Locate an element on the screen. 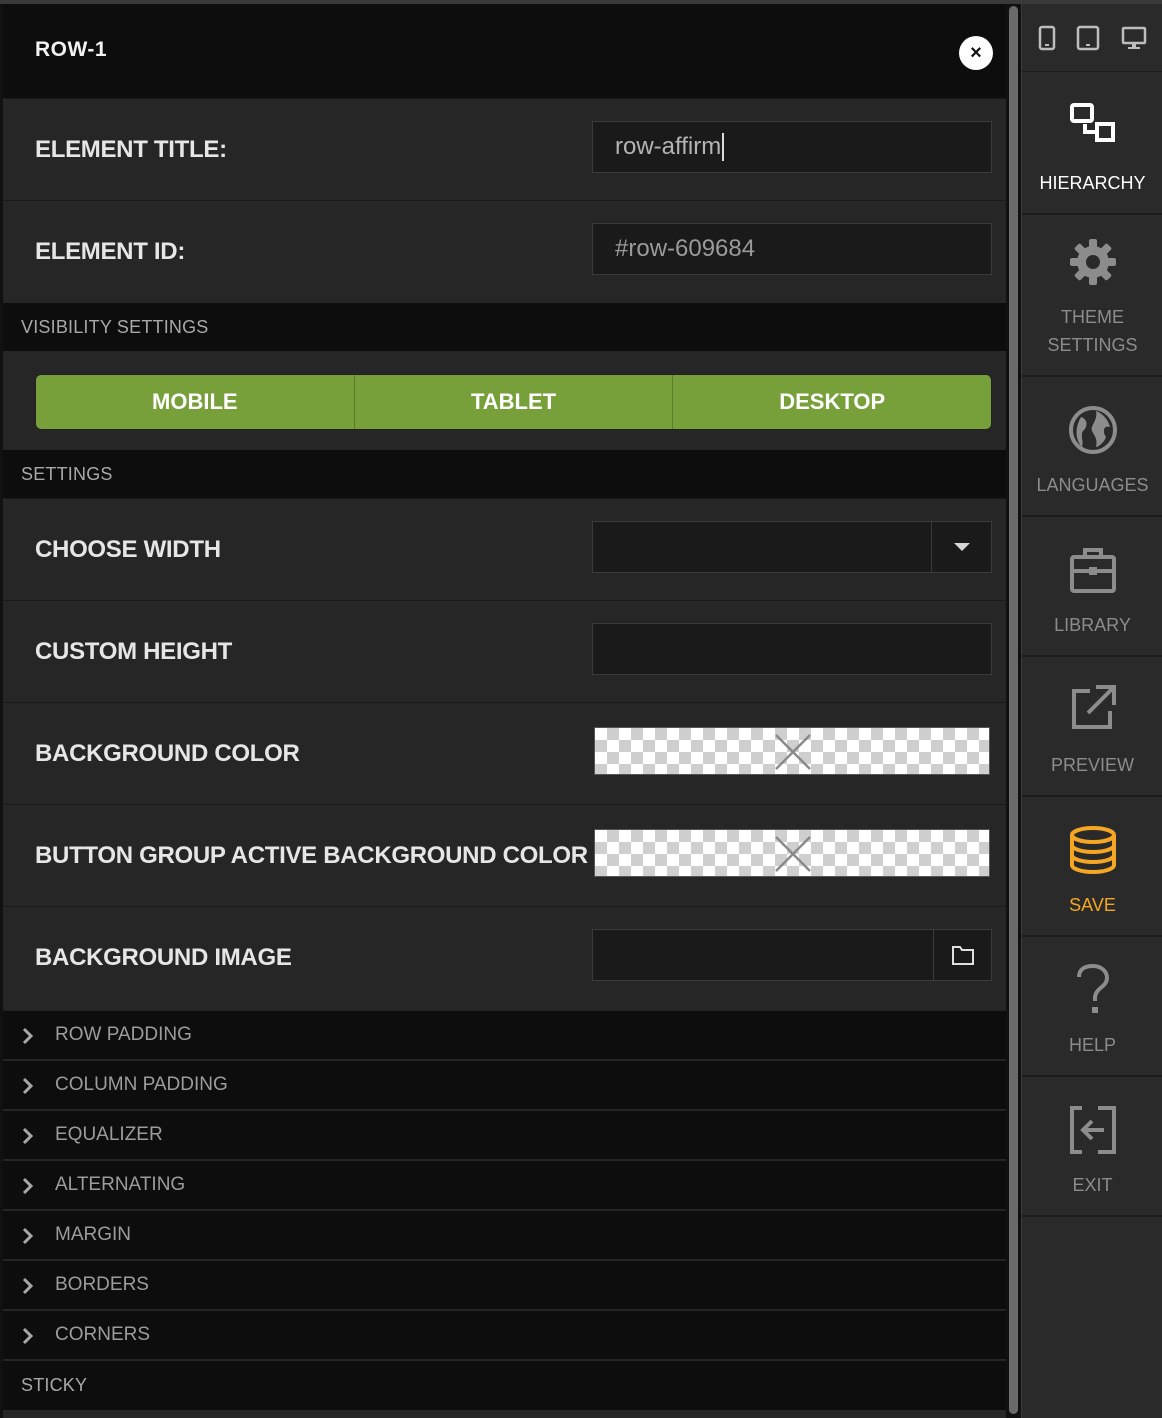  folder-icon is located at coordinates (962, 955).